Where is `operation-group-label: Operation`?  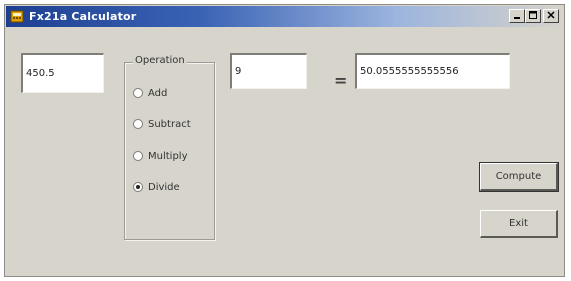 operation-group-label: Operation is located at coordinates (160, 60).